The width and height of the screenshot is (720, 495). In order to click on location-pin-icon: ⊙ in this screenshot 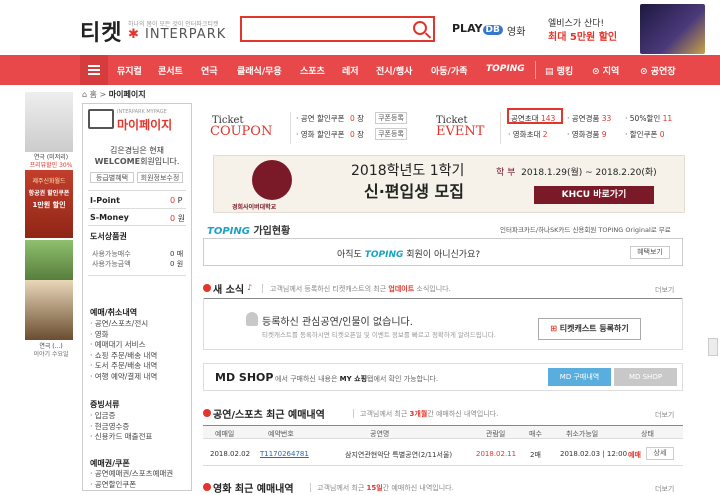, I will do `click(644, 72)`.